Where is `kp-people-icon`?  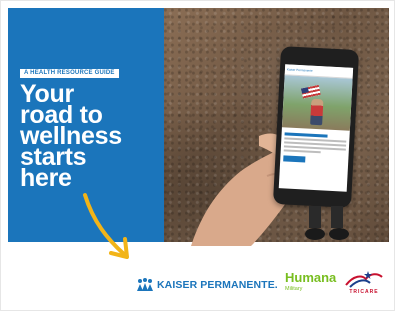 kp-people-icon is located at coordinates (145, 284).